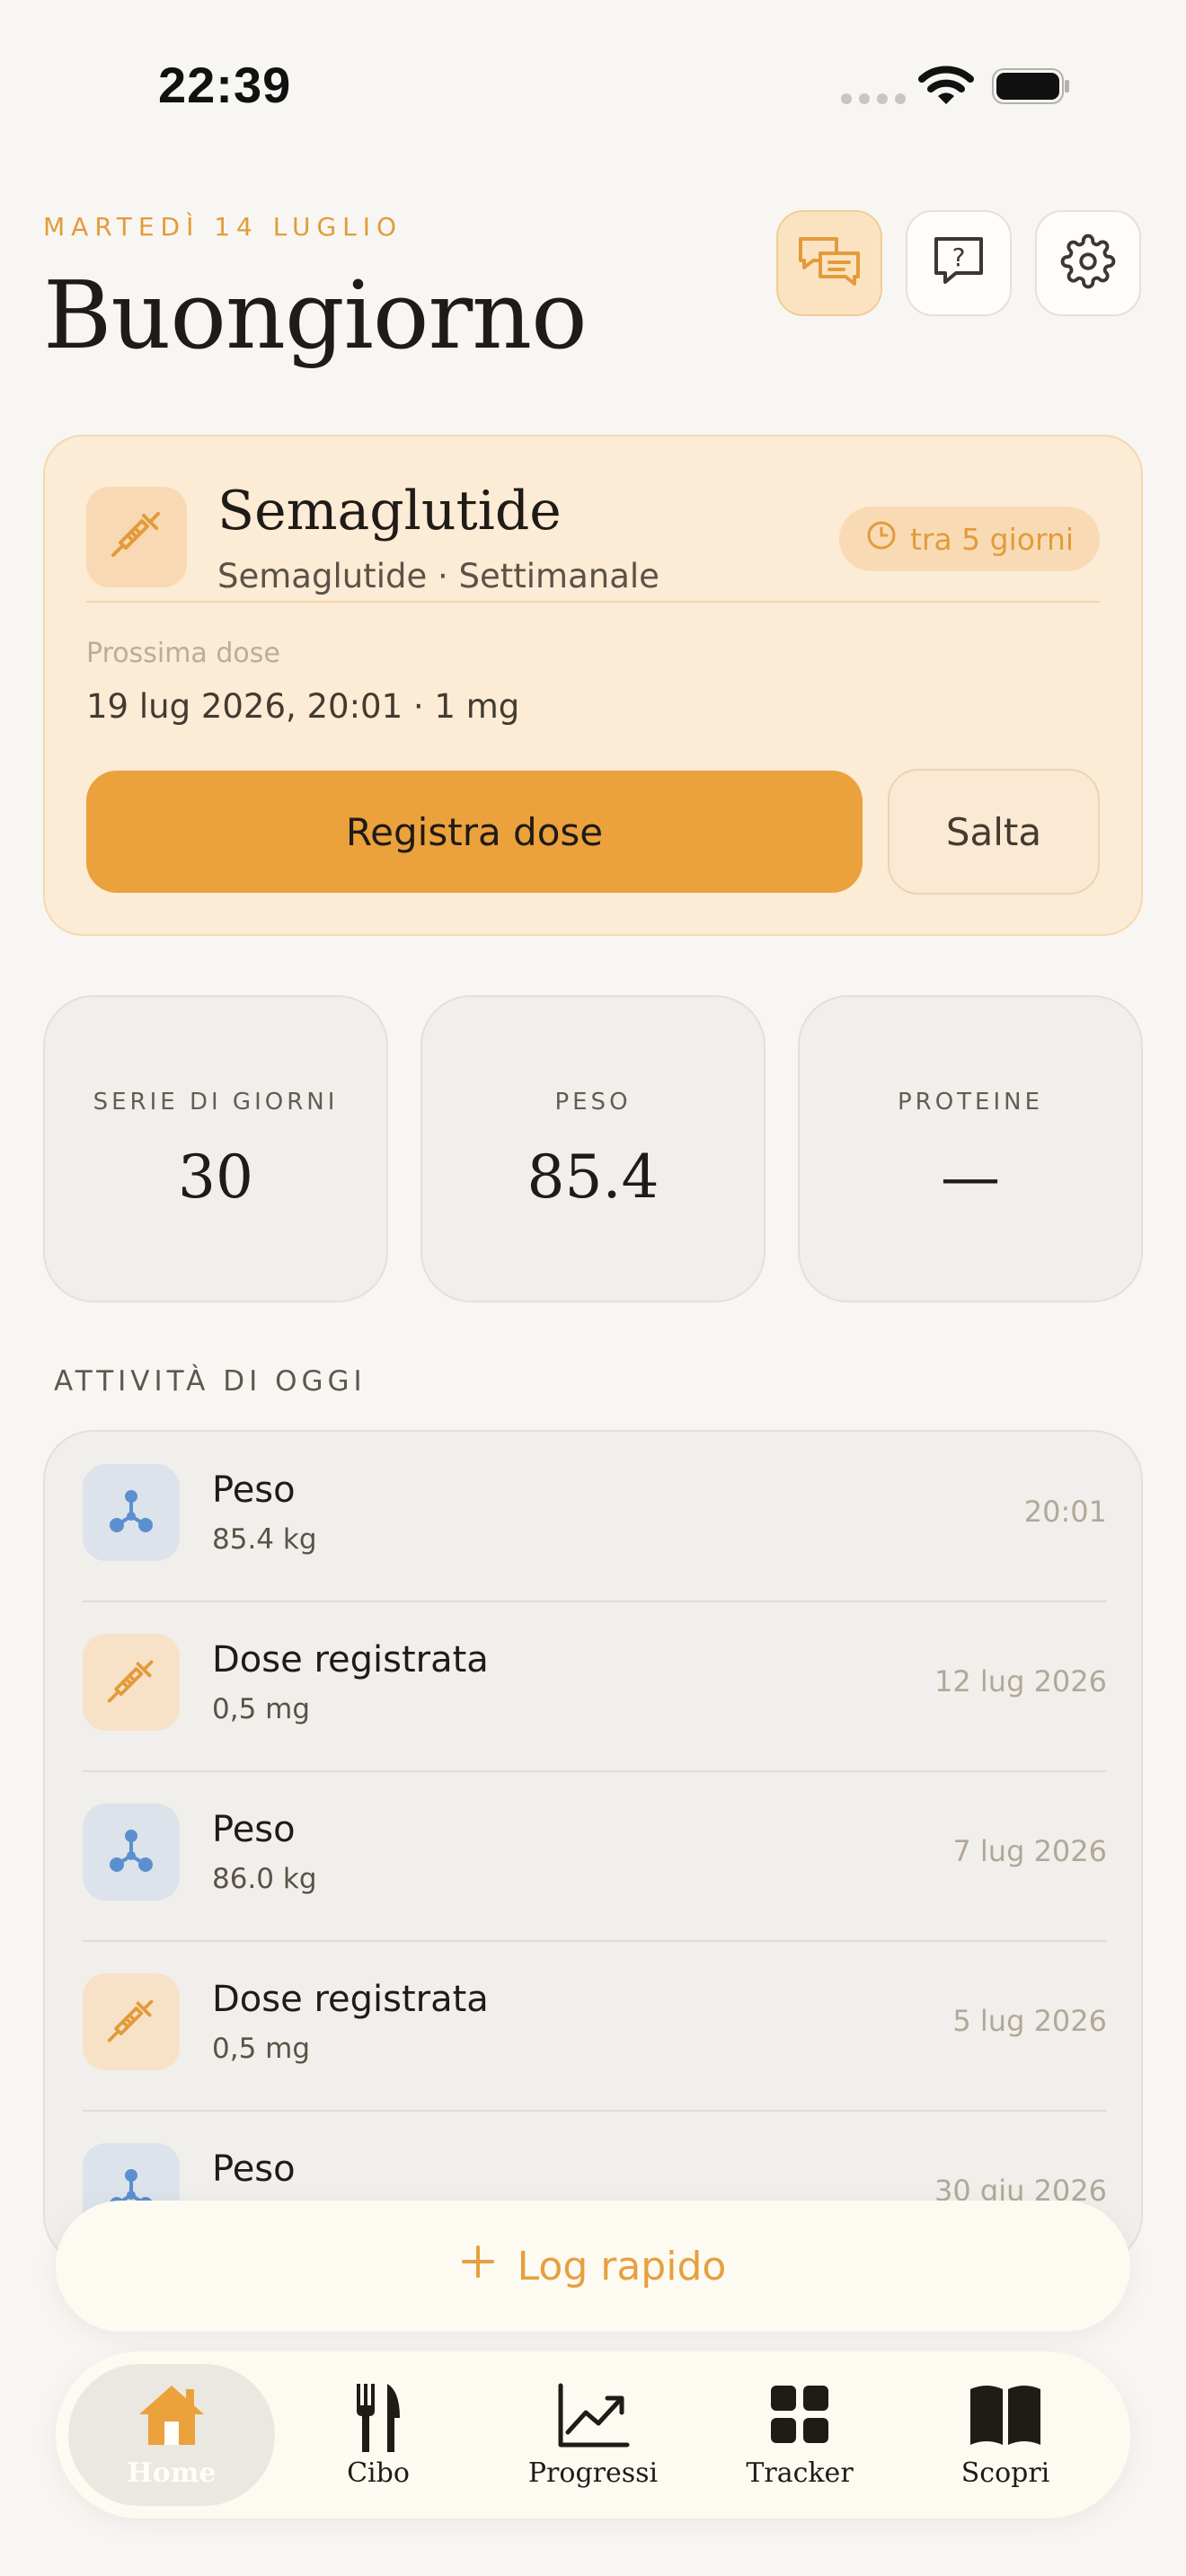 This screenshot has height=2576, width=1186. What do you see at coordinates (595, 2025) in the screenshot?
I see `list-item: Dose registrata 0,5 mg 5 lug 2026` at bounding box center [595, 2025].